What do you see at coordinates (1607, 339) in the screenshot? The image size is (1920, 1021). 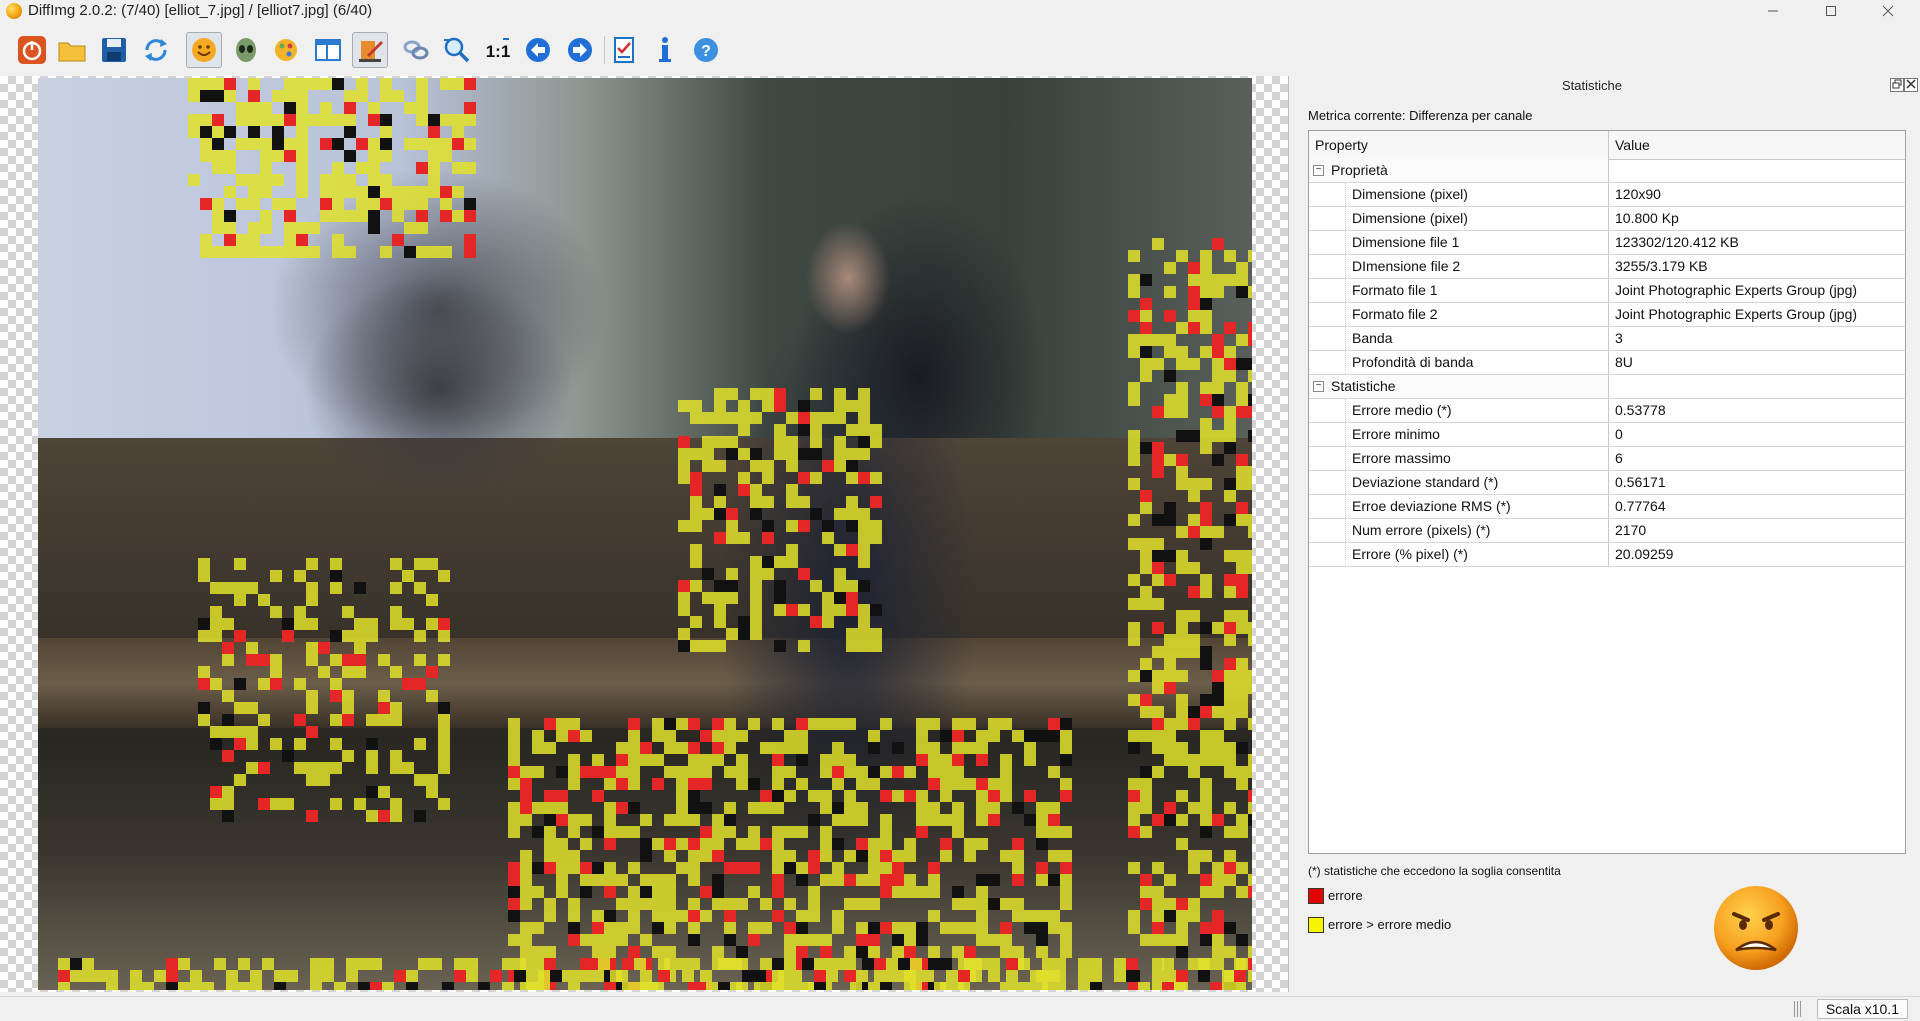 I see `table-row: Banda 3` at bounding box center [1607, 339].